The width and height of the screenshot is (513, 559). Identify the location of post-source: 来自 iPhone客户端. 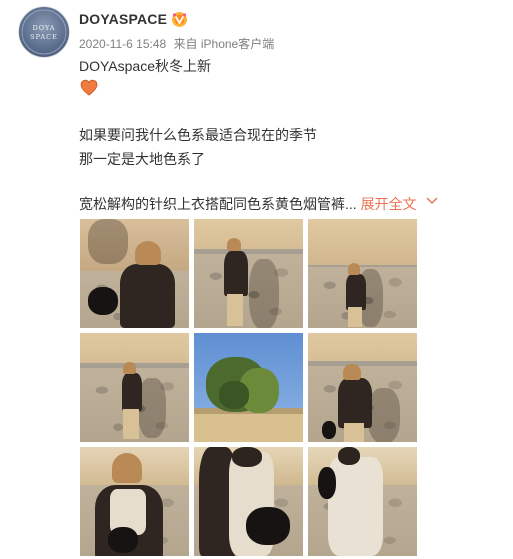
(224, 44).